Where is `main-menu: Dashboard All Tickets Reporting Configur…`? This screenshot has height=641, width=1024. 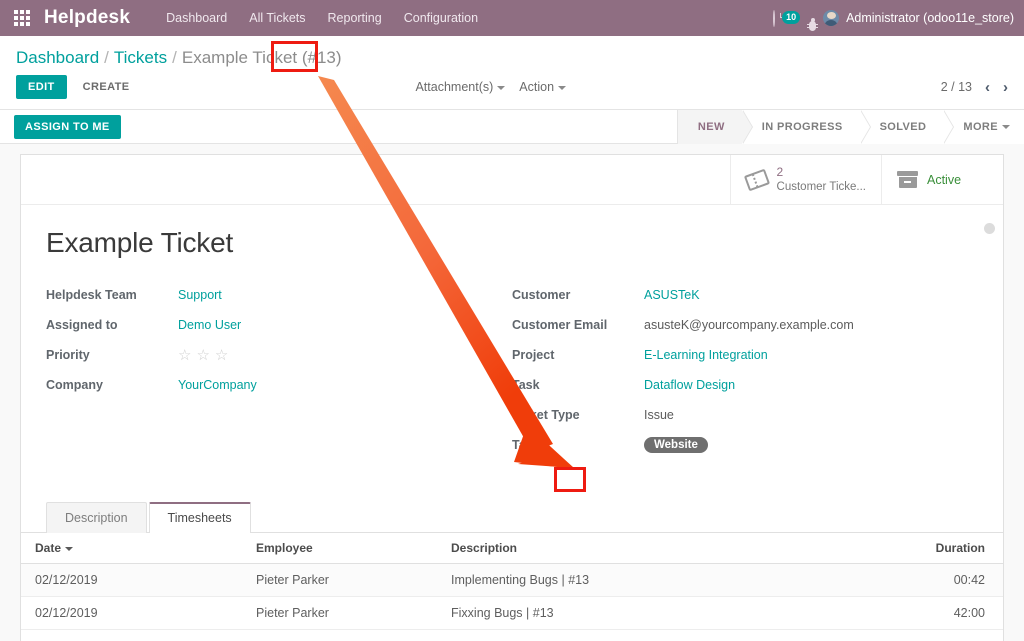
main-menu: Dashboard All Tickets Reporting Configur… is located at coordinates (322, 18).